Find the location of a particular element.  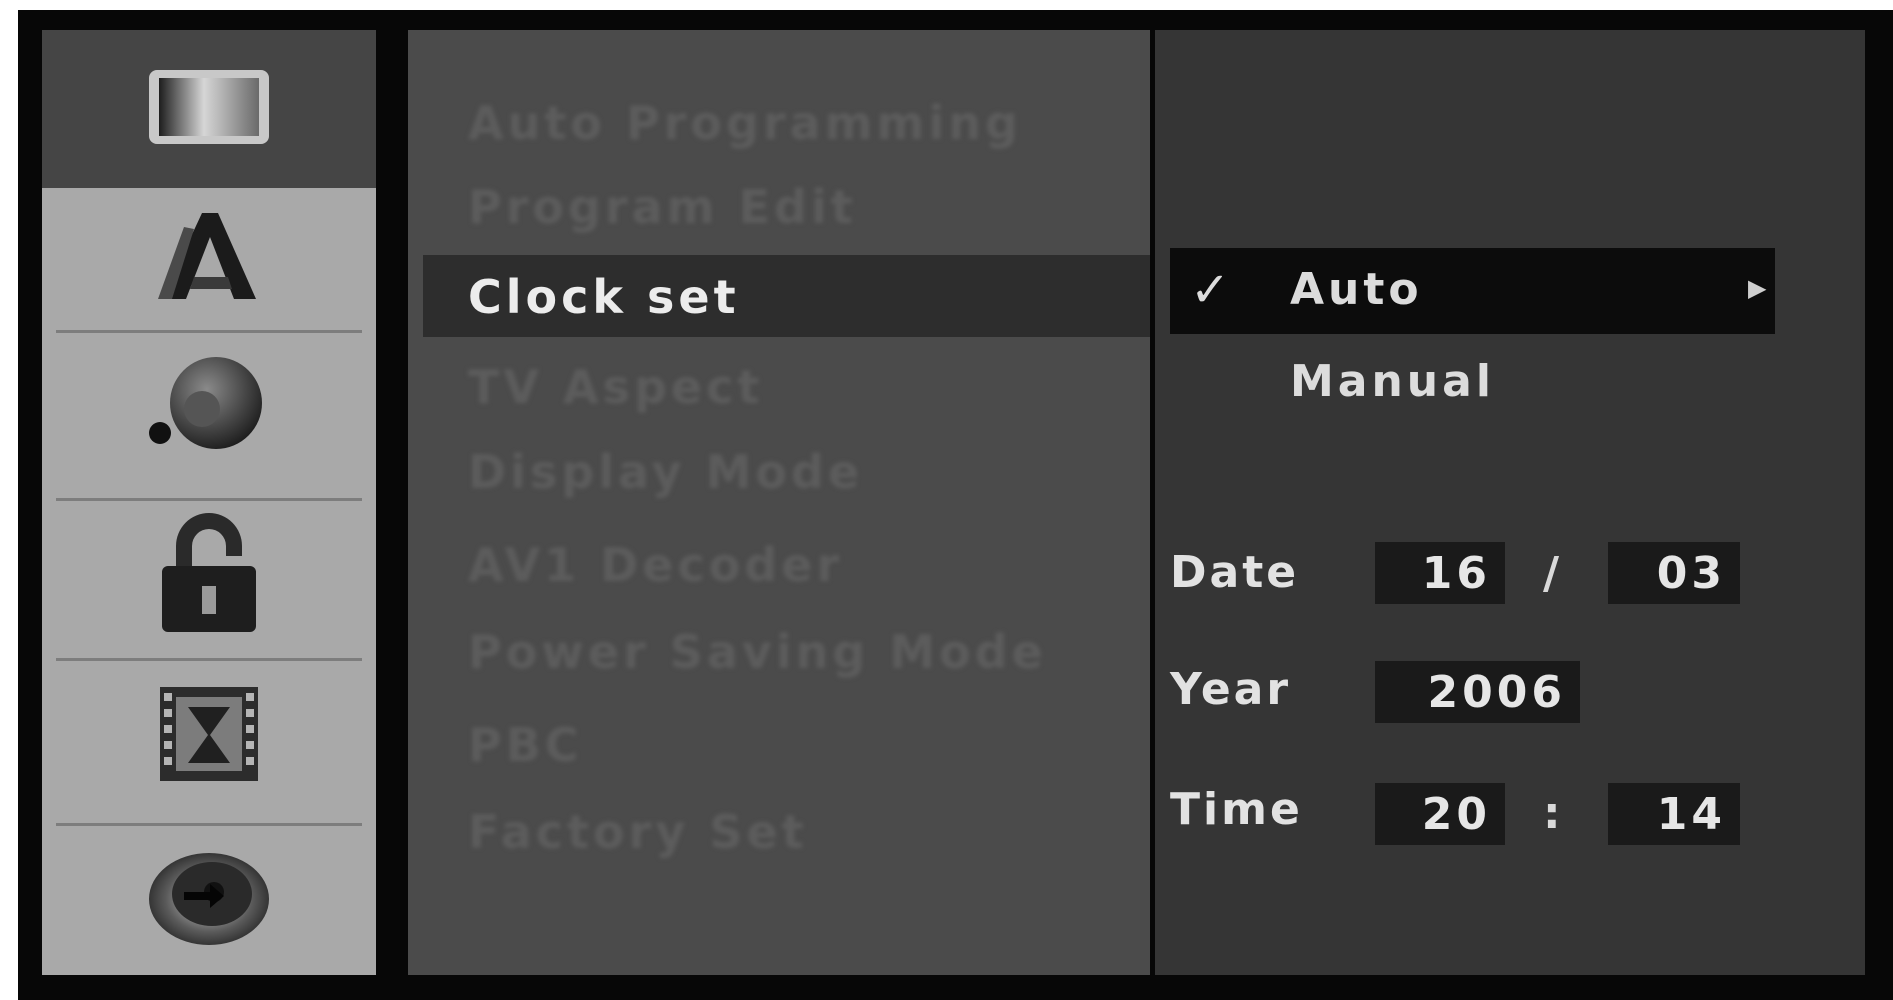

date-month-field: 03 is located at coordinates (1674, 573).